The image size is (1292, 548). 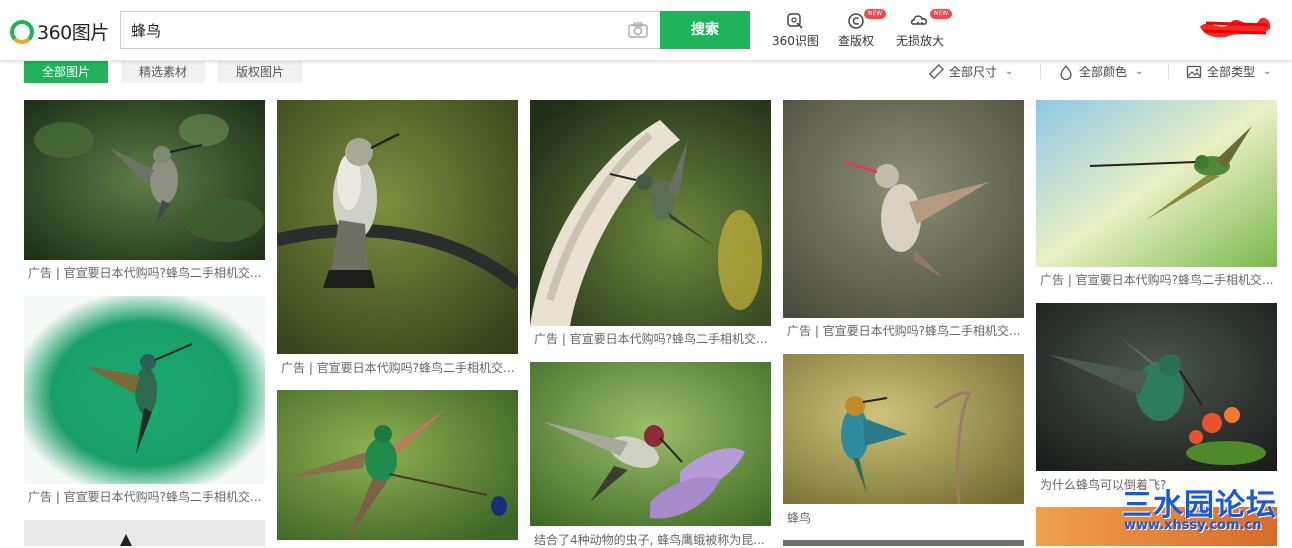 I want to click on watermark-url: www.xhssy.com.cn, so click(x=1193, y=525).